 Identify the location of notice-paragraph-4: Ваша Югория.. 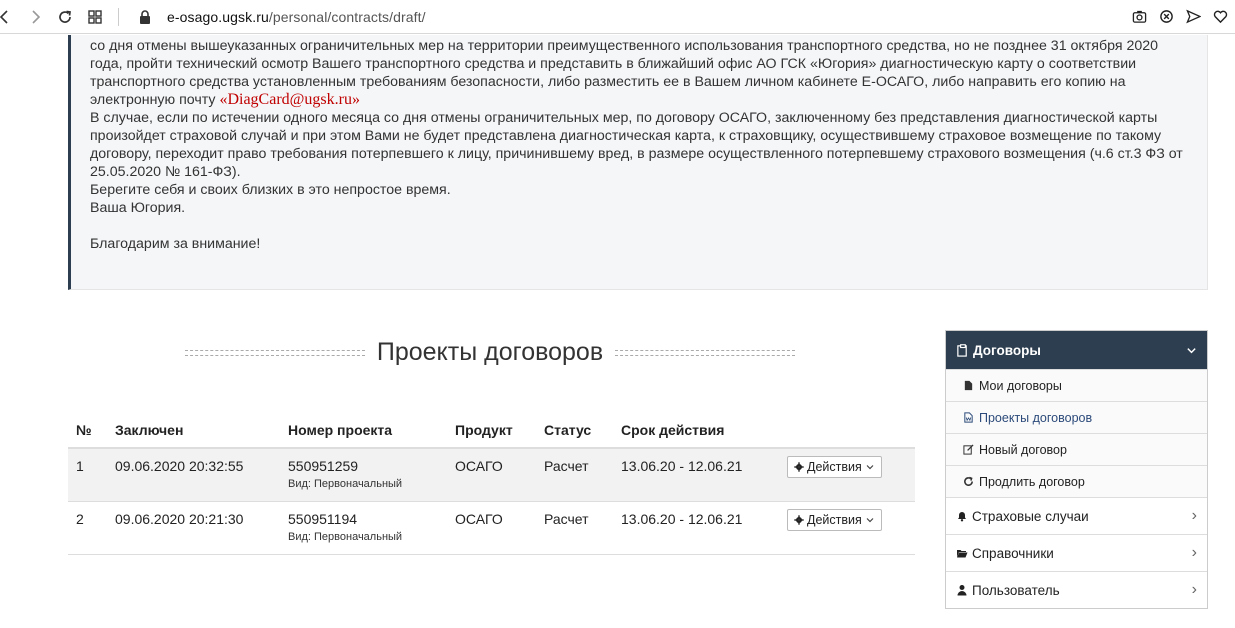
(138, 208).